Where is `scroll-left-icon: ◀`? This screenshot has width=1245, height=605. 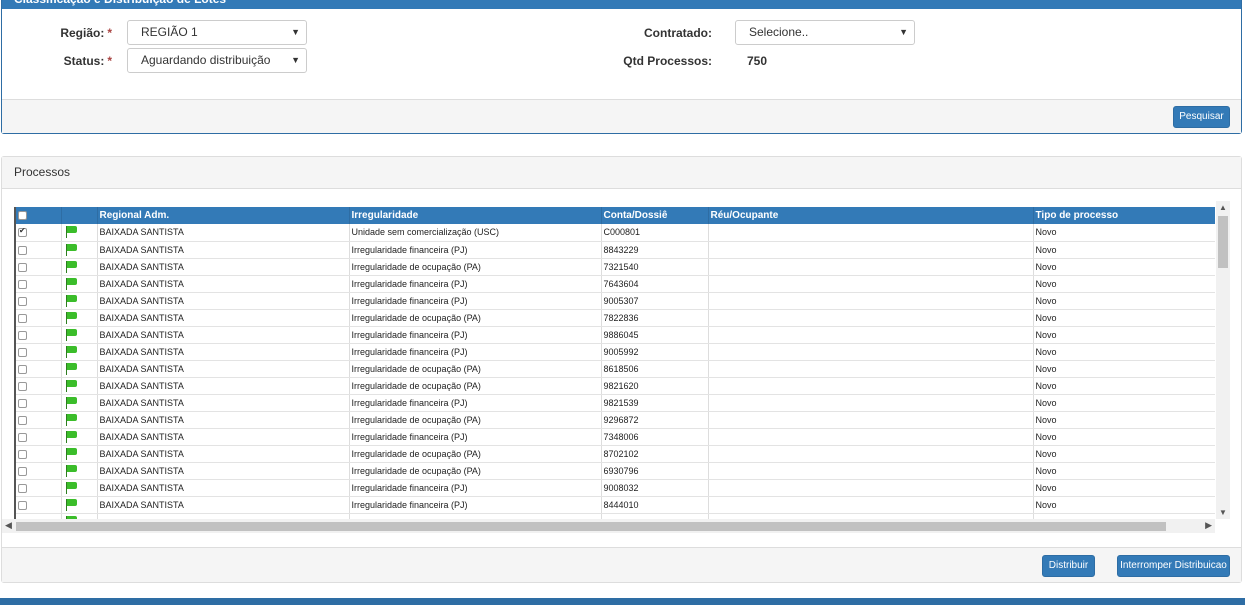 scroll-left-icon: ◀ is located at coordinates (8, 525).